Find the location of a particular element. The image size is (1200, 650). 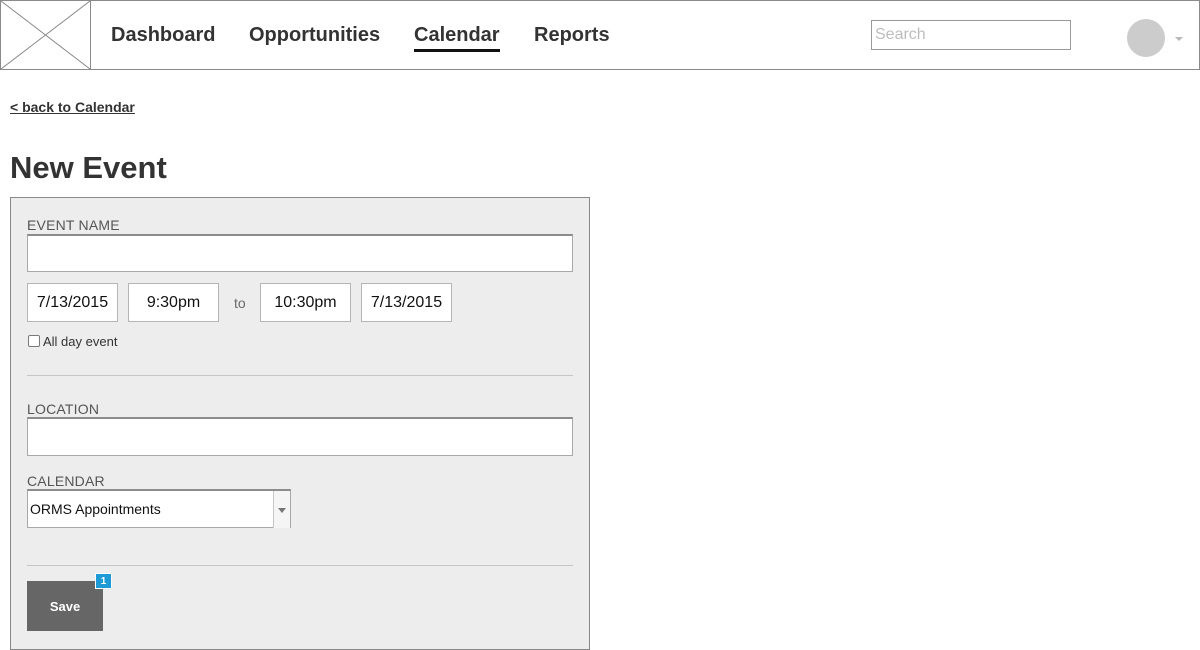

calendar-select: ORMS Appointments is located at coordinates (159, 508).